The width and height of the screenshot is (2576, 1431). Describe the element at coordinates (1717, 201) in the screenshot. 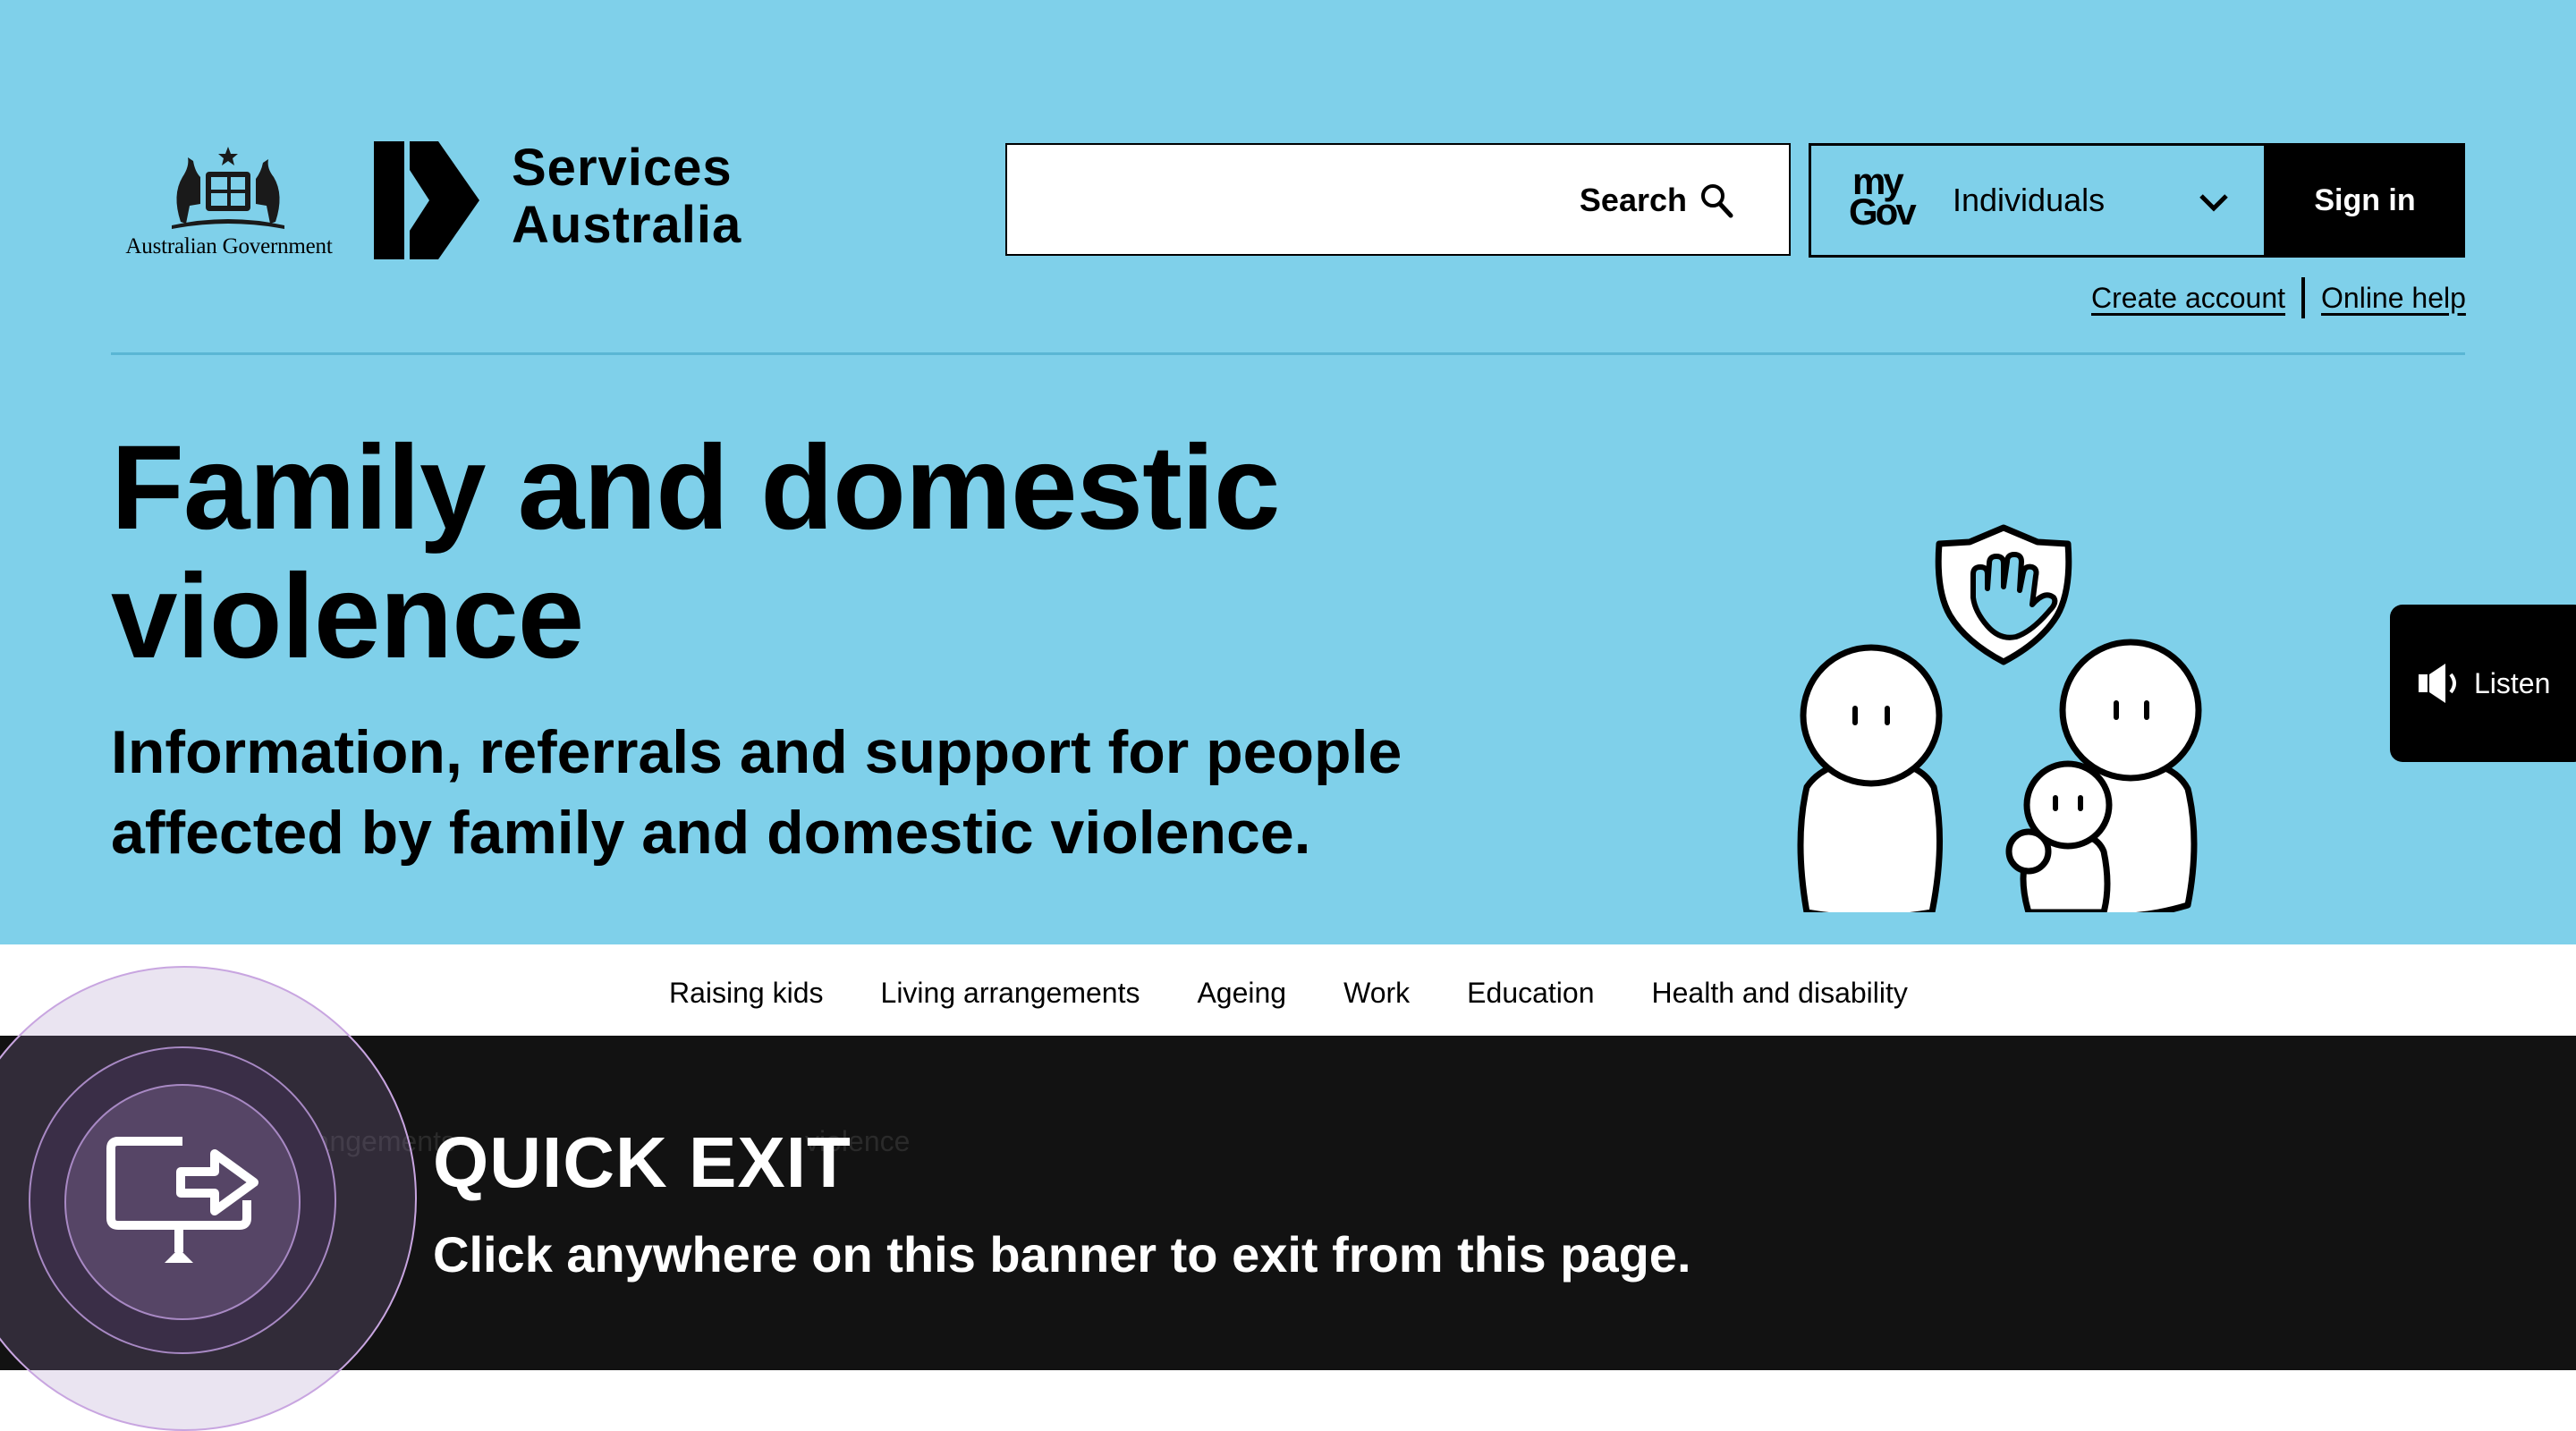

I see `search-icon` at that location.